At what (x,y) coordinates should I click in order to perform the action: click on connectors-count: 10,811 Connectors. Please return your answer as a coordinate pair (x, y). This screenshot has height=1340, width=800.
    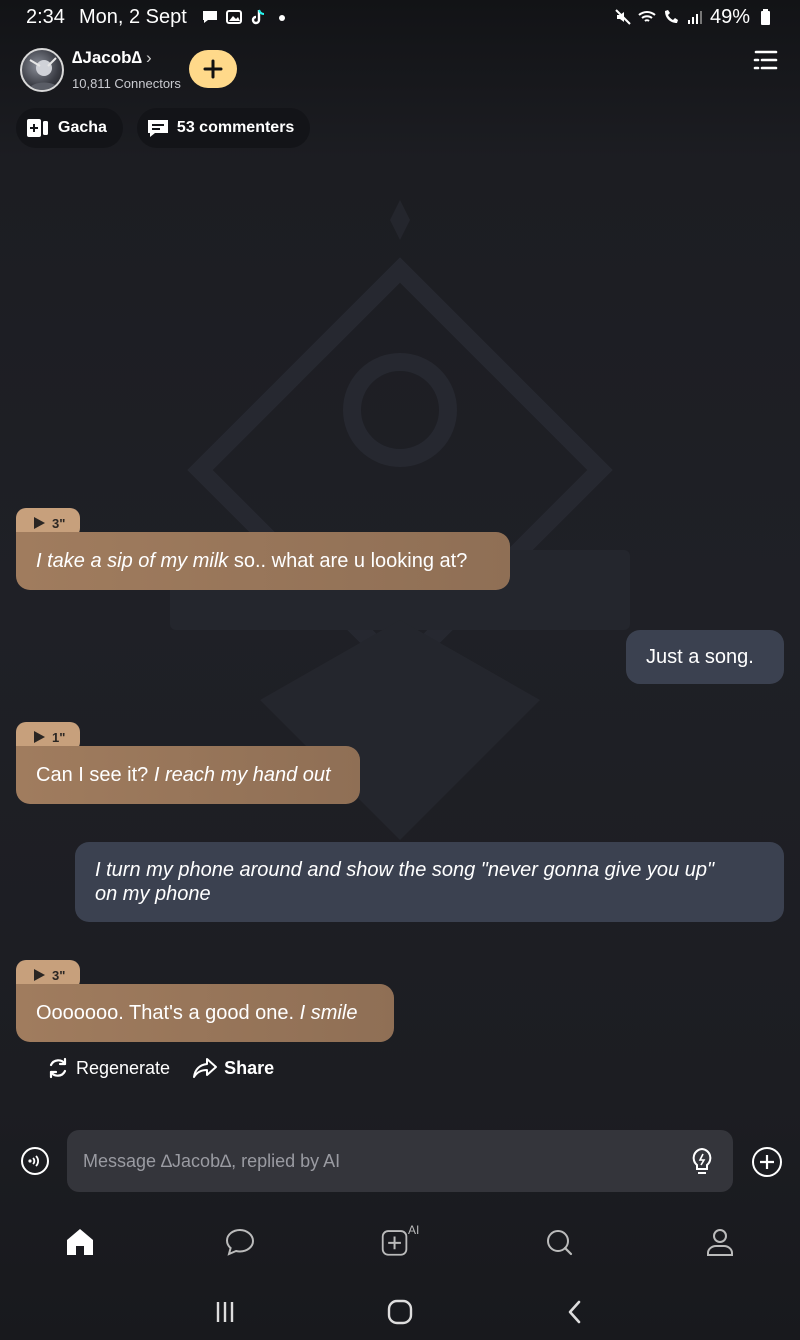
    Looking at the image, I should click on (126, 83).